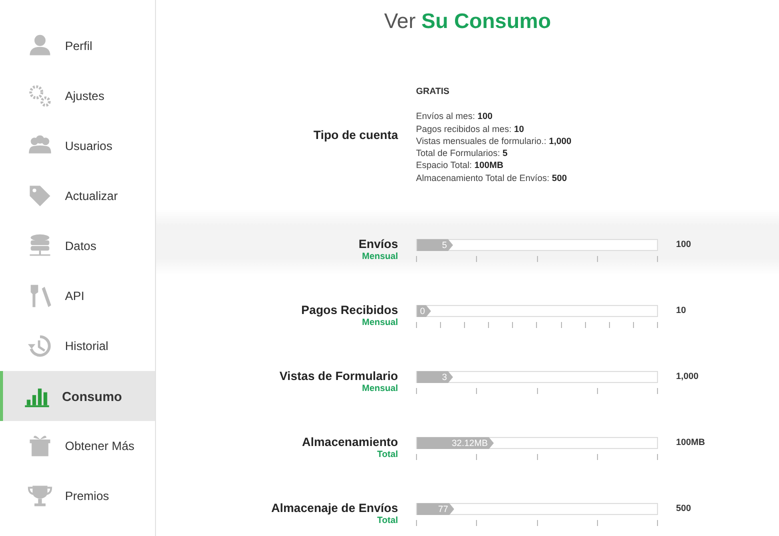 This screenshot has height=536, width=779. I want to click on database-icon, so click(40, 246).